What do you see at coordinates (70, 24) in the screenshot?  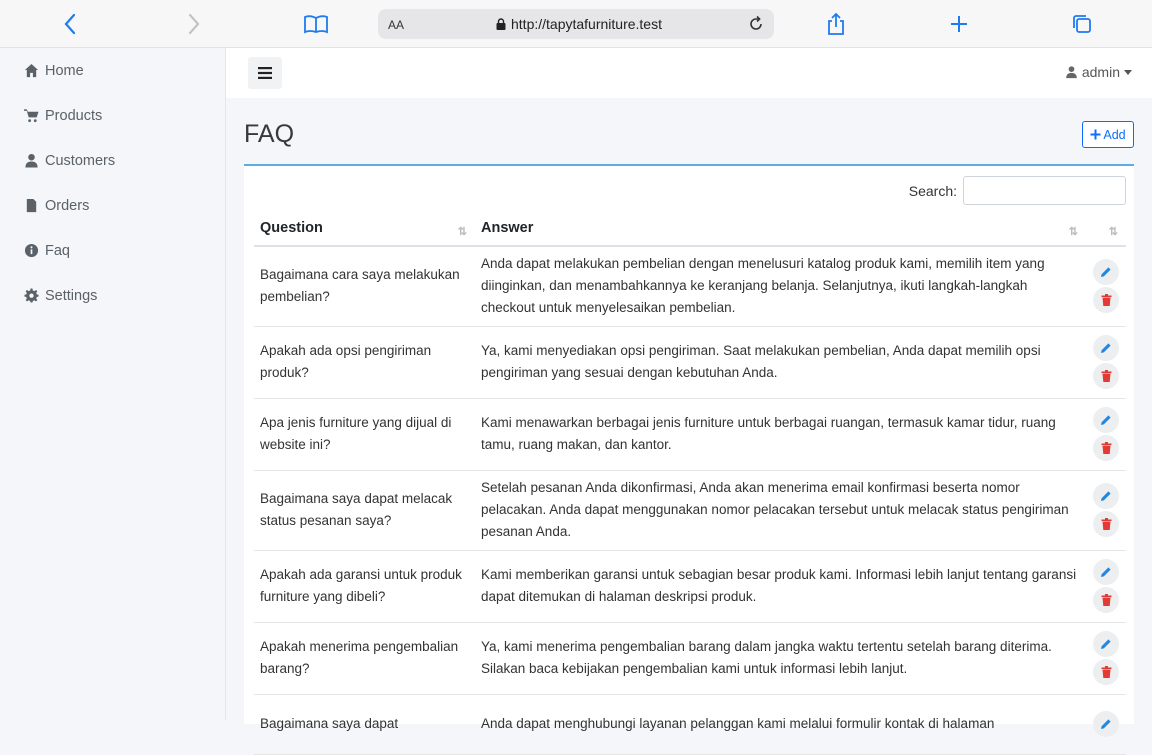 I see `back-icon` at bounding box center [70, 24].